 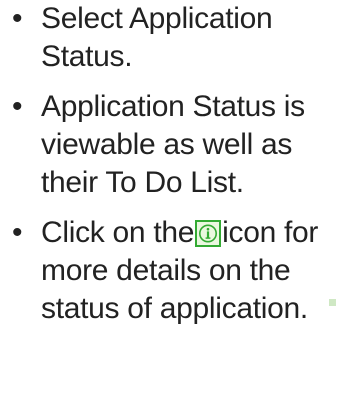 I want to click on info-icon, so click(x=208, y=233).